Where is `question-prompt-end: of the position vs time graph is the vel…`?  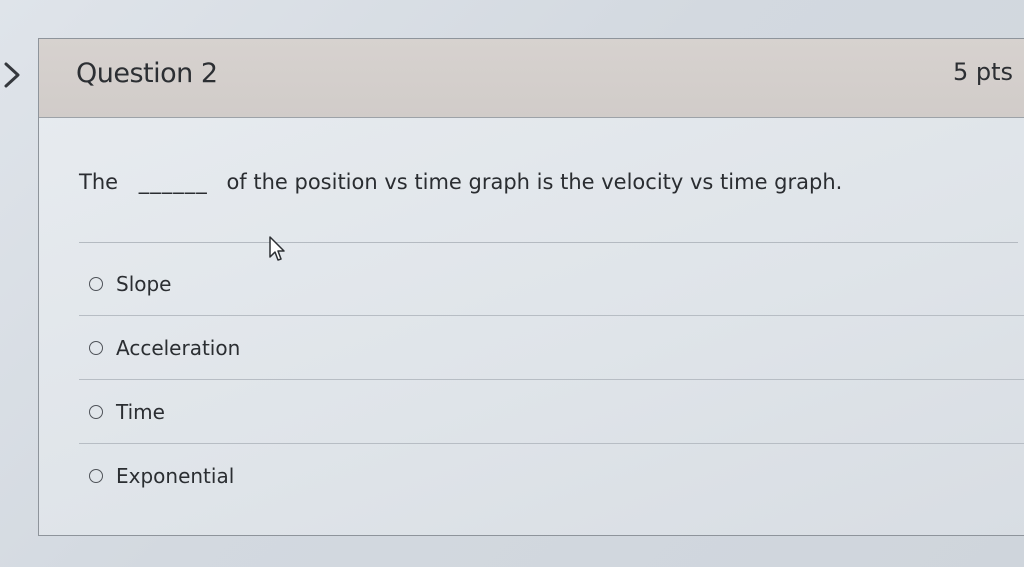
question-prompt-end: of the position vs time graph is the vel… is located at coordinates (534, 182).